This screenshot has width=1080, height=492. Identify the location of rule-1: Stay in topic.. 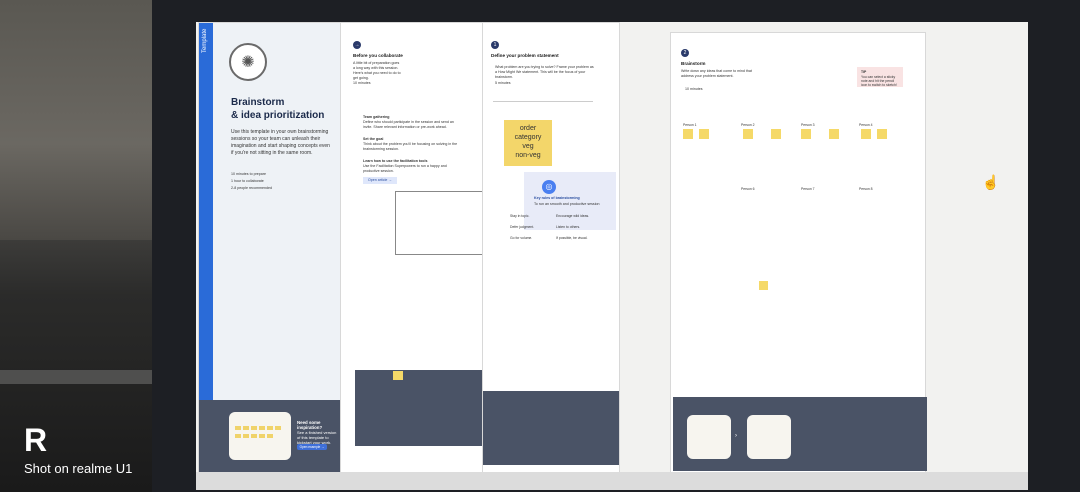
(520, 216).